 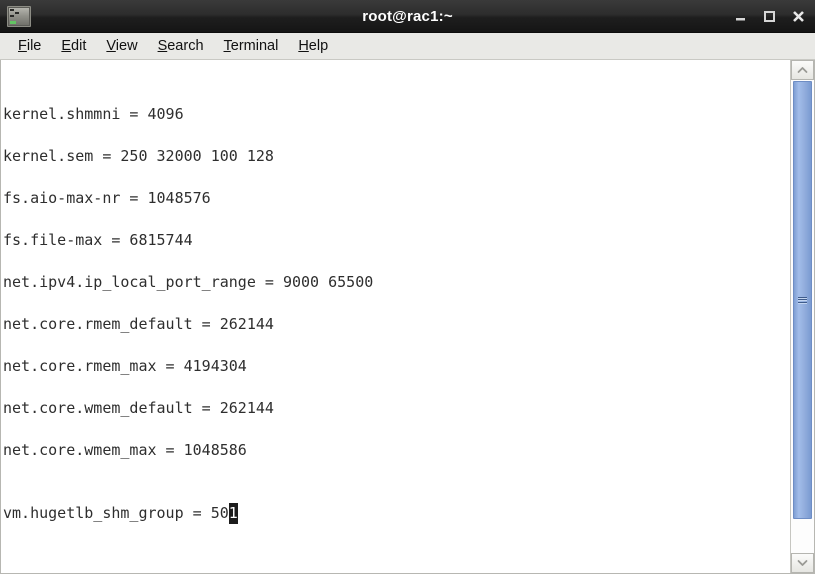 I want to click on menu-item-view: View, so click(x=121, y=46).